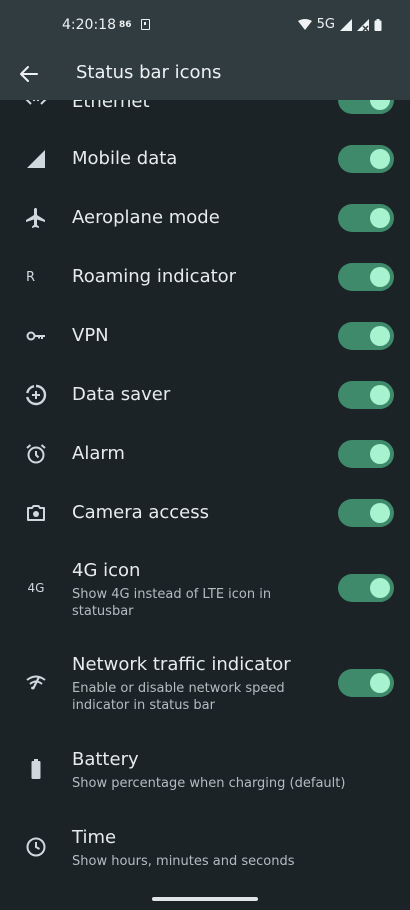 The height and width of the screenshot is (910, 410). I want to click on setting-label: Camera access, so click(141, 512).